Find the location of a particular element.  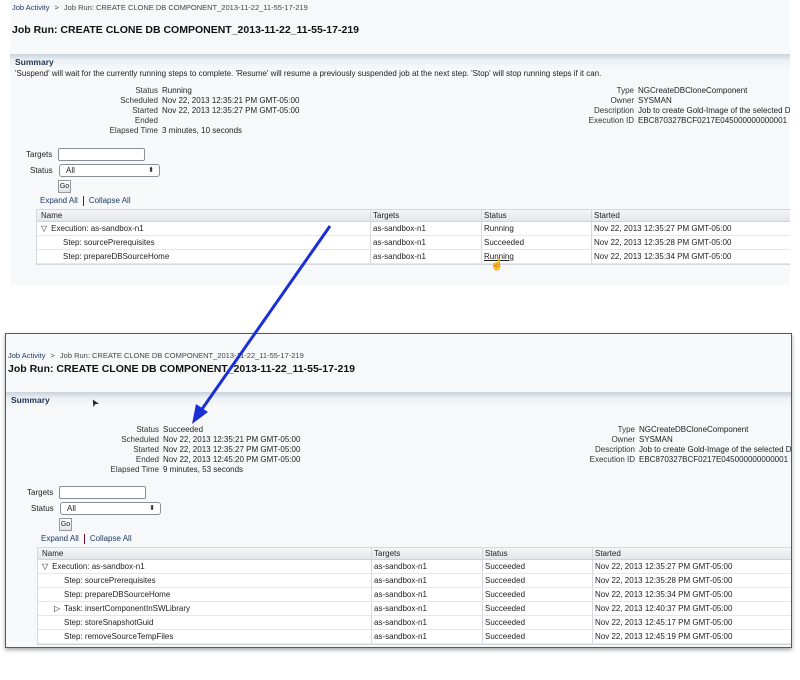

annotation-arrow is located at coordinates (262, 324).